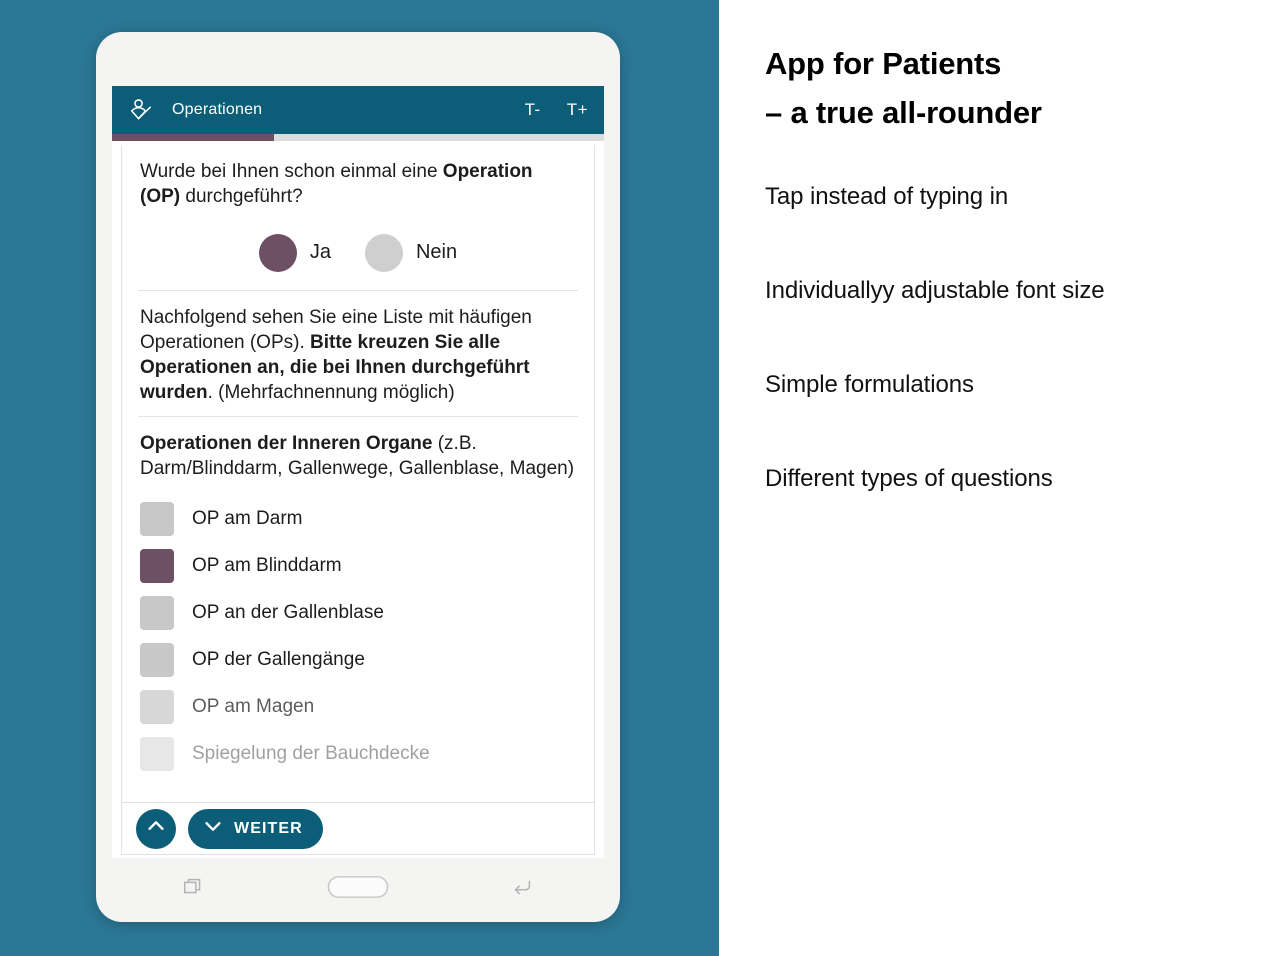  Describe the element at coordinates (213, 828) in the screenshot. I see `chevron-down-icon` at that location.